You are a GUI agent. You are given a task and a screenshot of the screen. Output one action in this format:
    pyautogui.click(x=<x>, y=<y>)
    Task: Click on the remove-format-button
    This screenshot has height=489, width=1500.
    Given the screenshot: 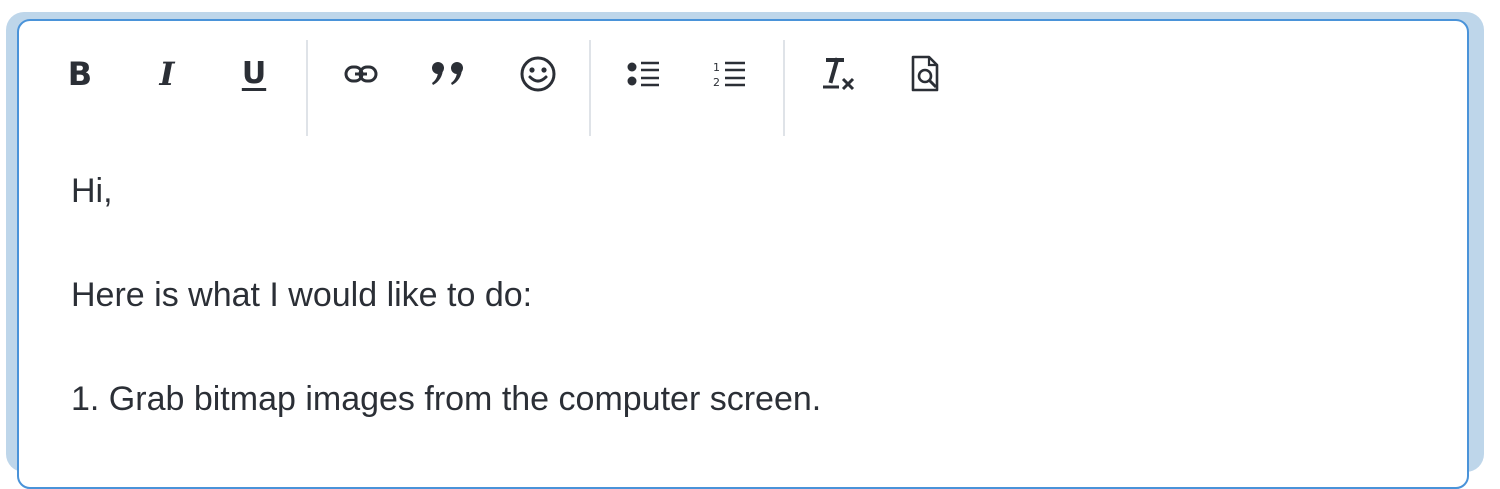 What is the action you would take?
    pyautogui.click(x=839, y=74)
    